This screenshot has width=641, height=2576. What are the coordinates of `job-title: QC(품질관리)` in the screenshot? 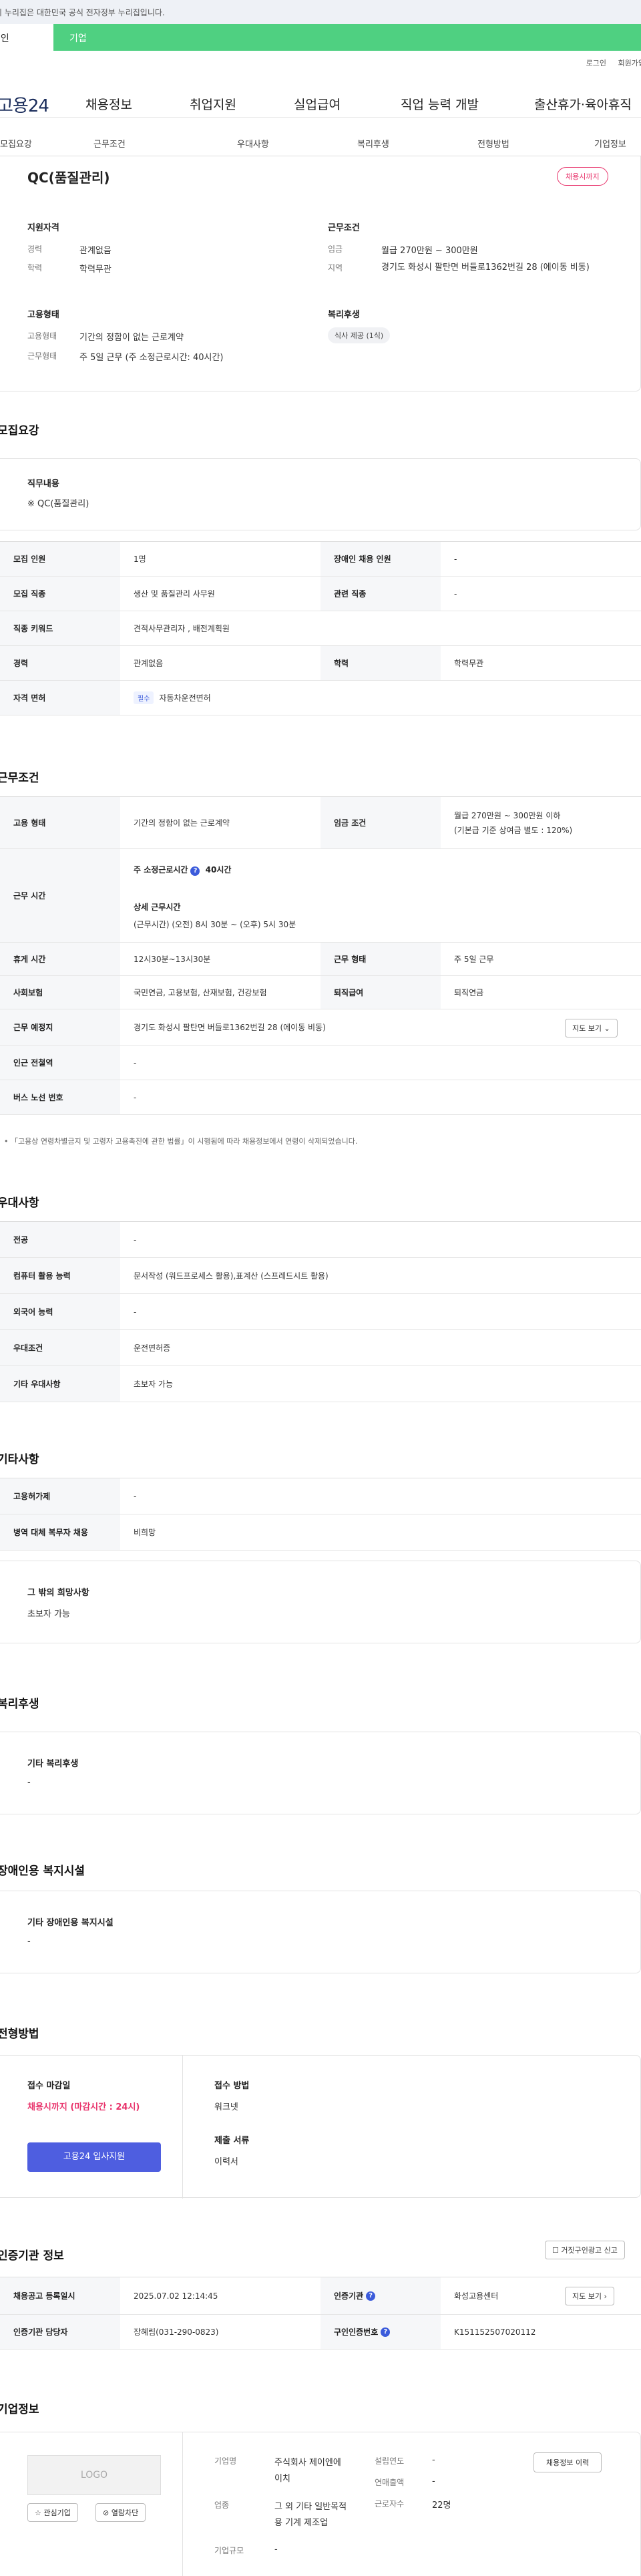 It's located at (69, 178).